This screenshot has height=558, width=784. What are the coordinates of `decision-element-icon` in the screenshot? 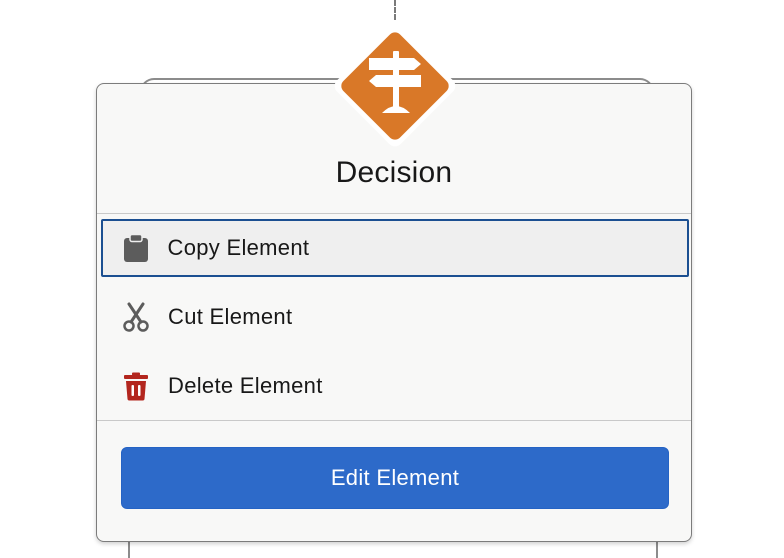 It's located at (395, 86).